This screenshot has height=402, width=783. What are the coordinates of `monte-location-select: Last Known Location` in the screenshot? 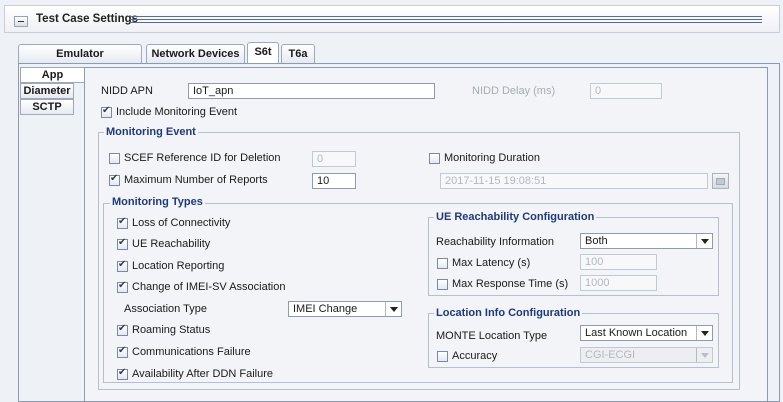 It's located at (646, 333).